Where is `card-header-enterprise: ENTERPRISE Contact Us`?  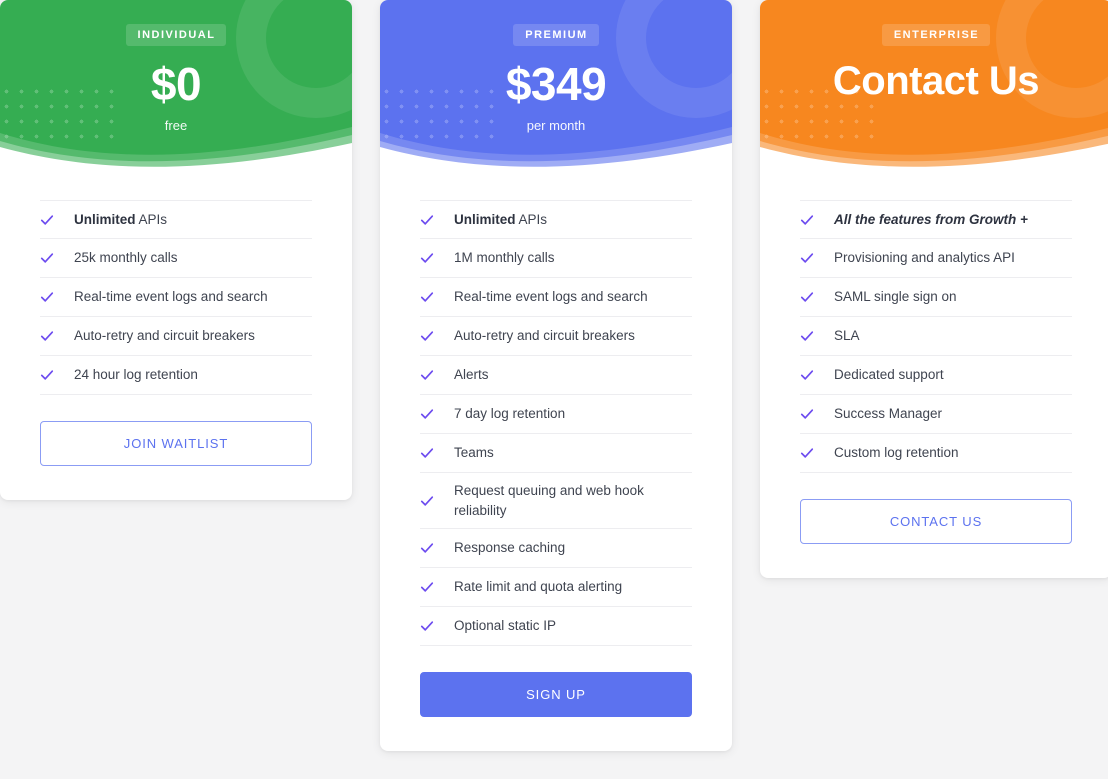
card-header-enterprise: ENTERPRISE Contact Us is located at coordinates (934, 84).